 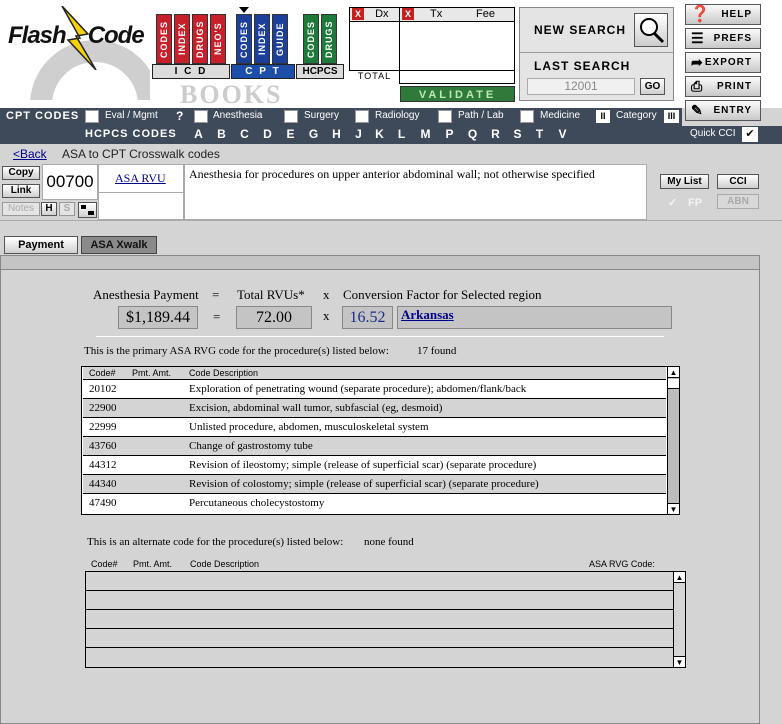 I want to click on modifier-icon, so click(x=87, y=210).